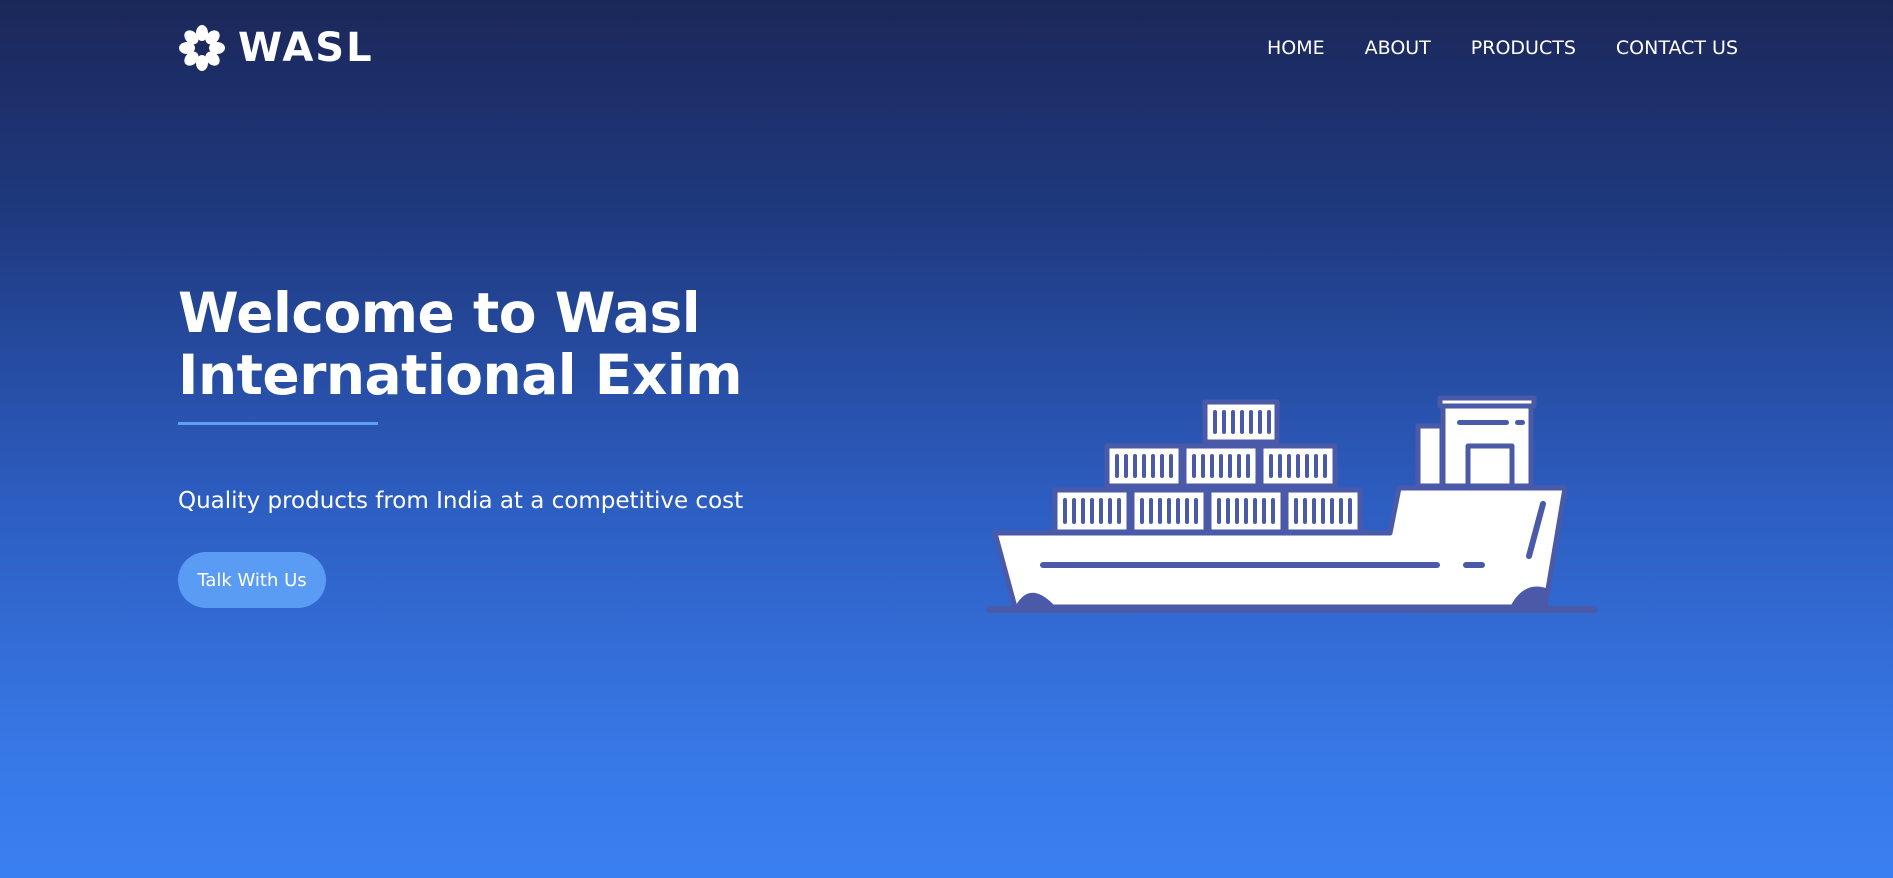 The image size is (1893, 878). Describe the element at coordinates (439, 313) in the screenshot. I see `hero-title-line-1: Welcome to Wasl` at that location.